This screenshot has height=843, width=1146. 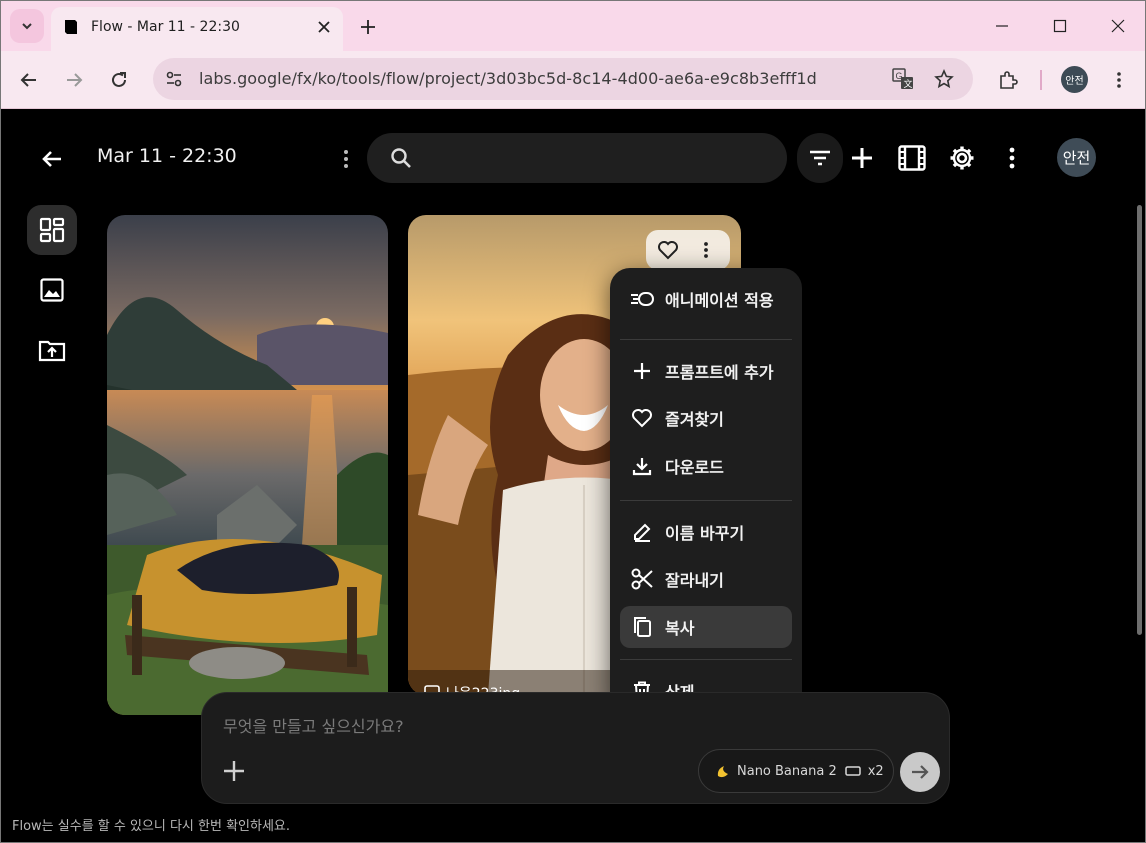 What do you see at coordinates (706, 579) in the screenshot?
I see `menu-item-cut: 잘라내기` at bounding box center [706, 579].